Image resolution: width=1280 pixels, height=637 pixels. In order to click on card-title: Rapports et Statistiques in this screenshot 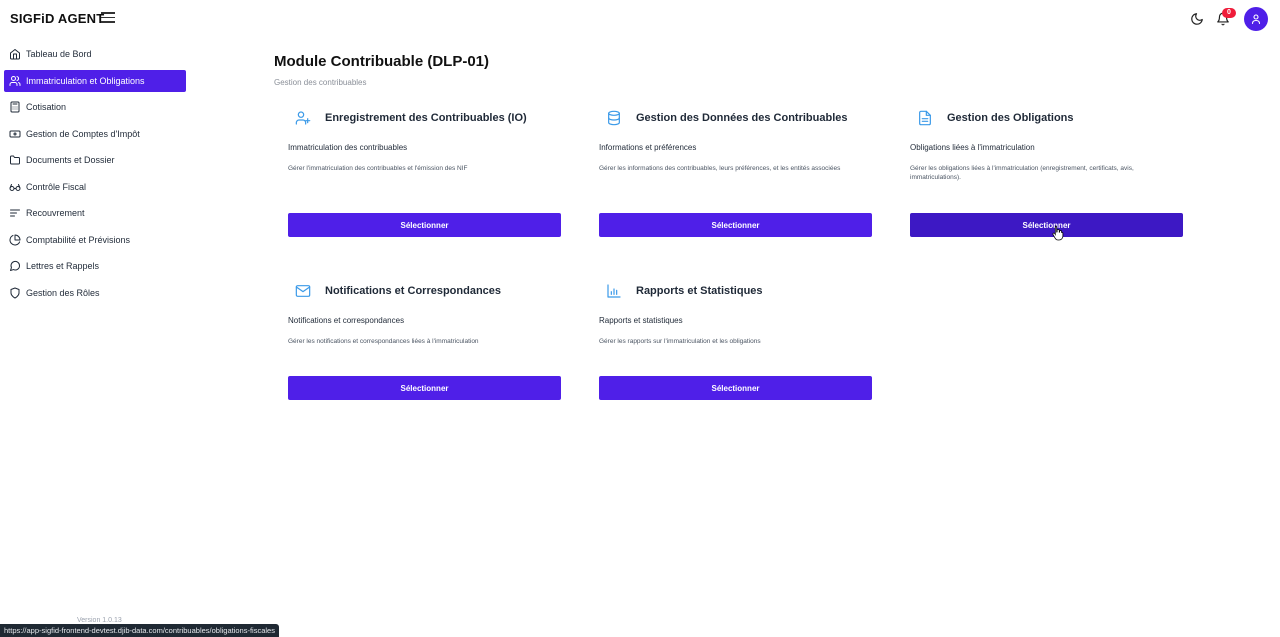, I will do `click(699, 291)`.